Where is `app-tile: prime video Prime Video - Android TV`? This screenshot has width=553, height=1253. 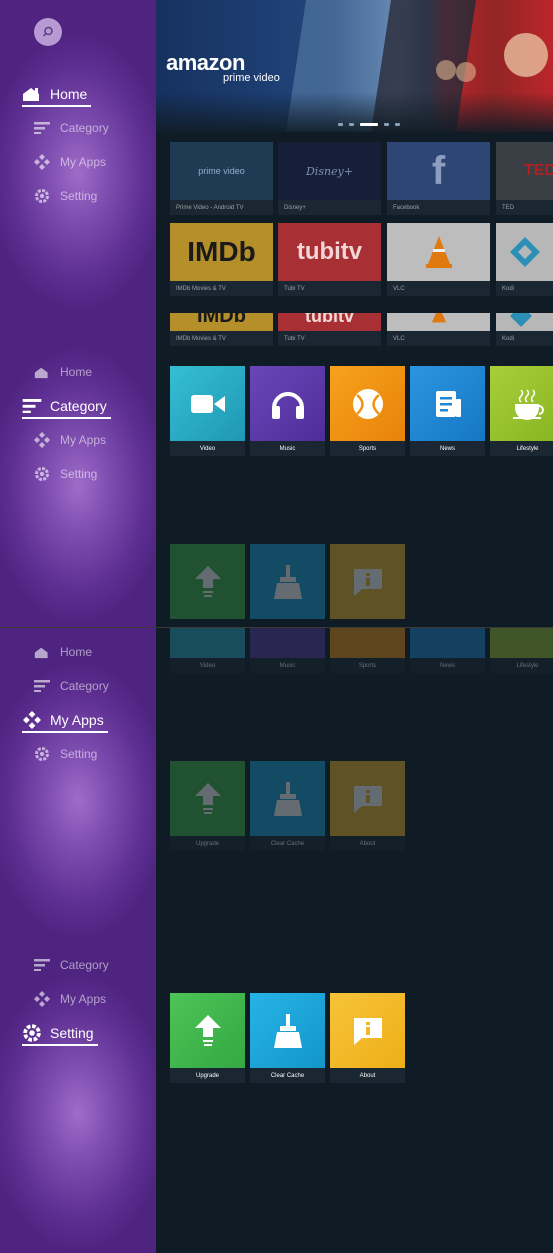 app-tile: prime video Prime Video - Android TV is located at coordinates (221, 178).